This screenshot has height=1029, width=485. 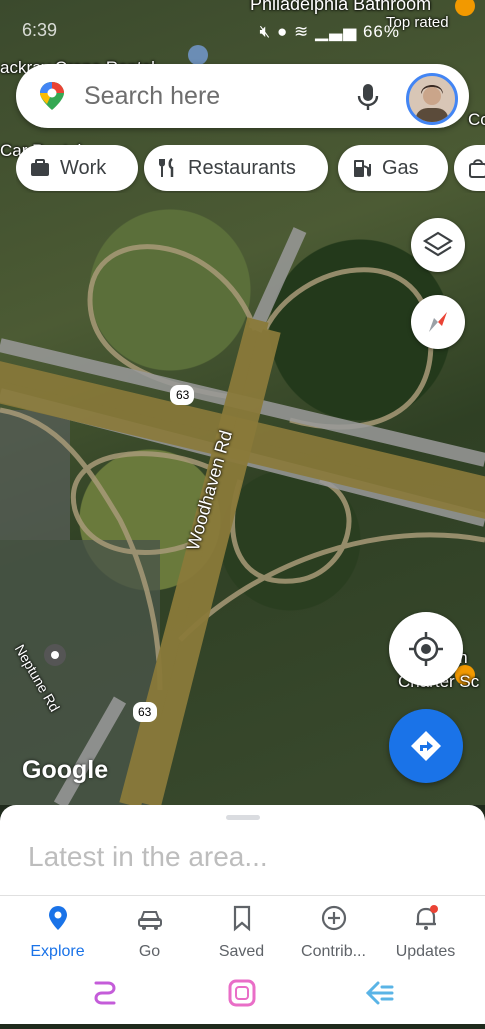 I want to click on location-icon: ●, so click(x=283, y=31).